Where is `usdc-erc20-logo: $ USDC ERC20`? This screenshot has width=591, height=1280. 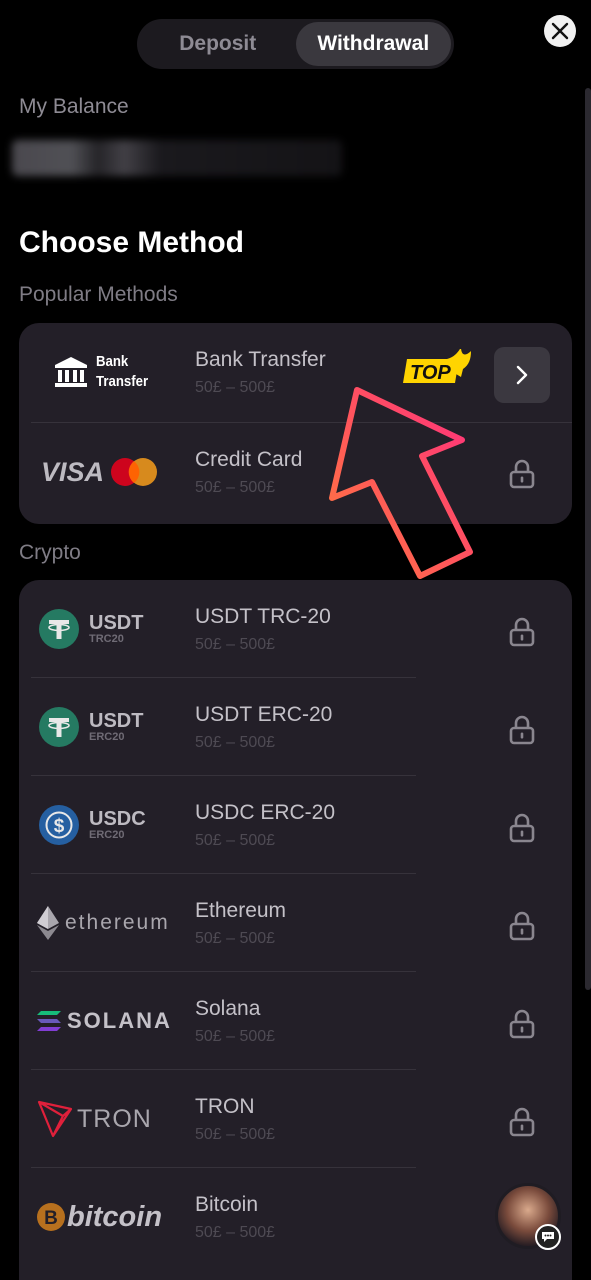 usdc-erc20-logo: $ USDC ERC20 is located at coordinates (112, 825).